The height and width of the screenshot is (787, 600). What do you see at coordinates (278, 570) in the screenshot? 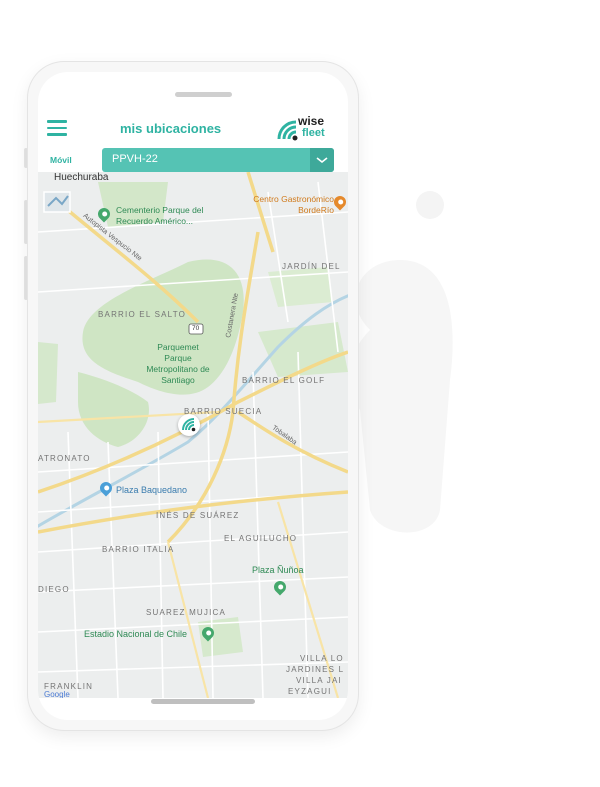
I see `map-poi-label: Plaza Ñuñoa` at bounding box center [278, 570].